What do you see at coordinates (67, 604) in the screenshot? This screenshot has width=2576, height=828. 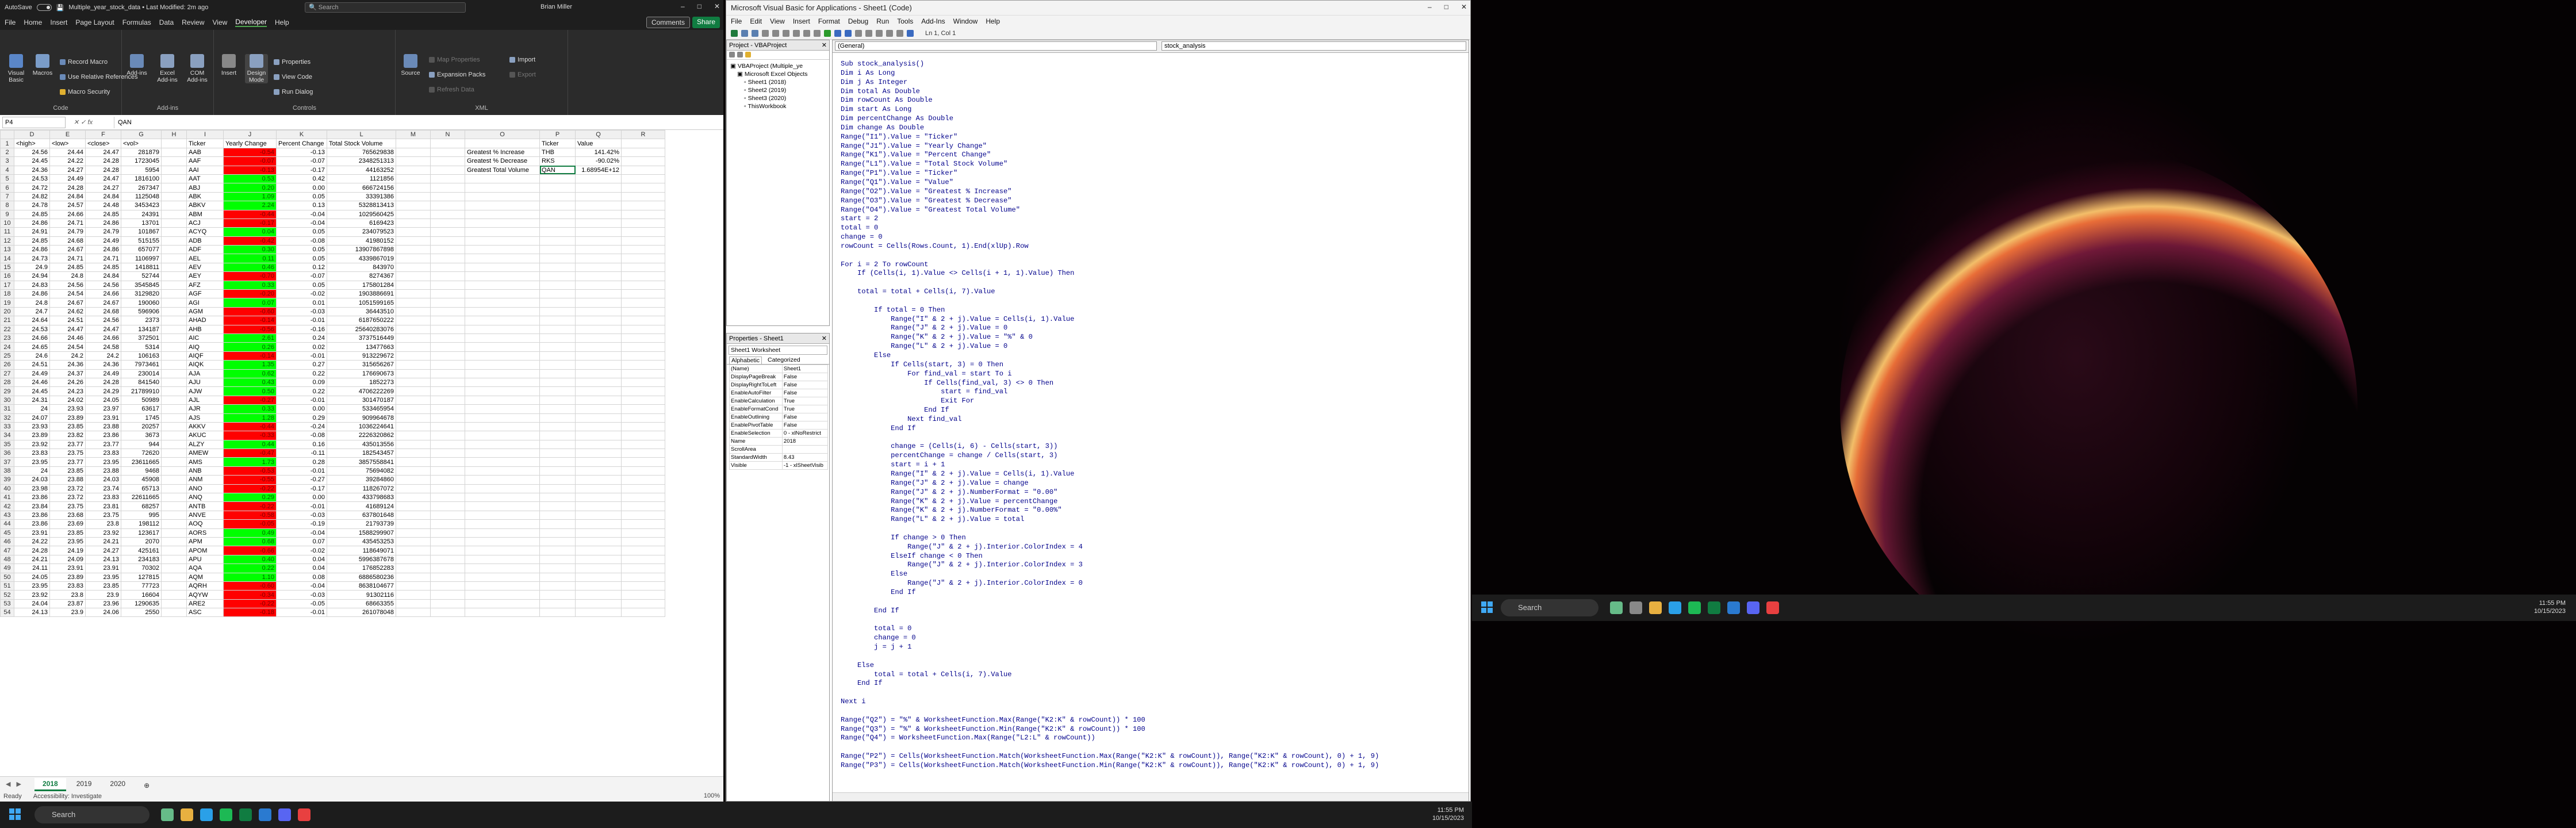 I see `cell: 23.87` at bounding box center [67, 604].